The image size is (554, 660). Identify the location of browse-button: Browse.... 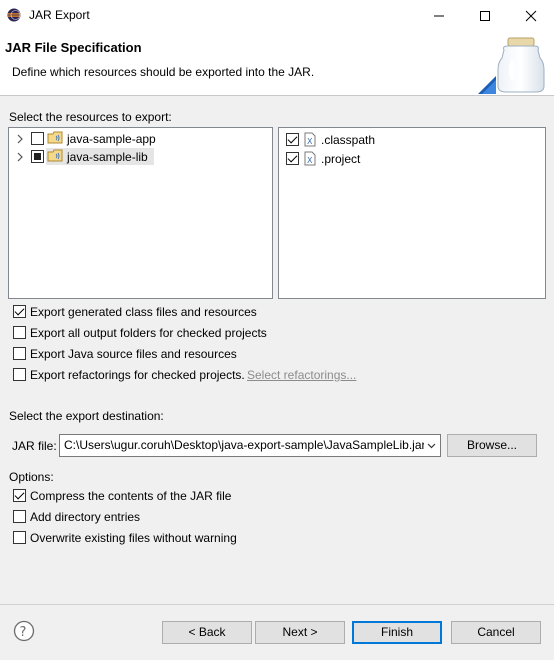
(492, 445).